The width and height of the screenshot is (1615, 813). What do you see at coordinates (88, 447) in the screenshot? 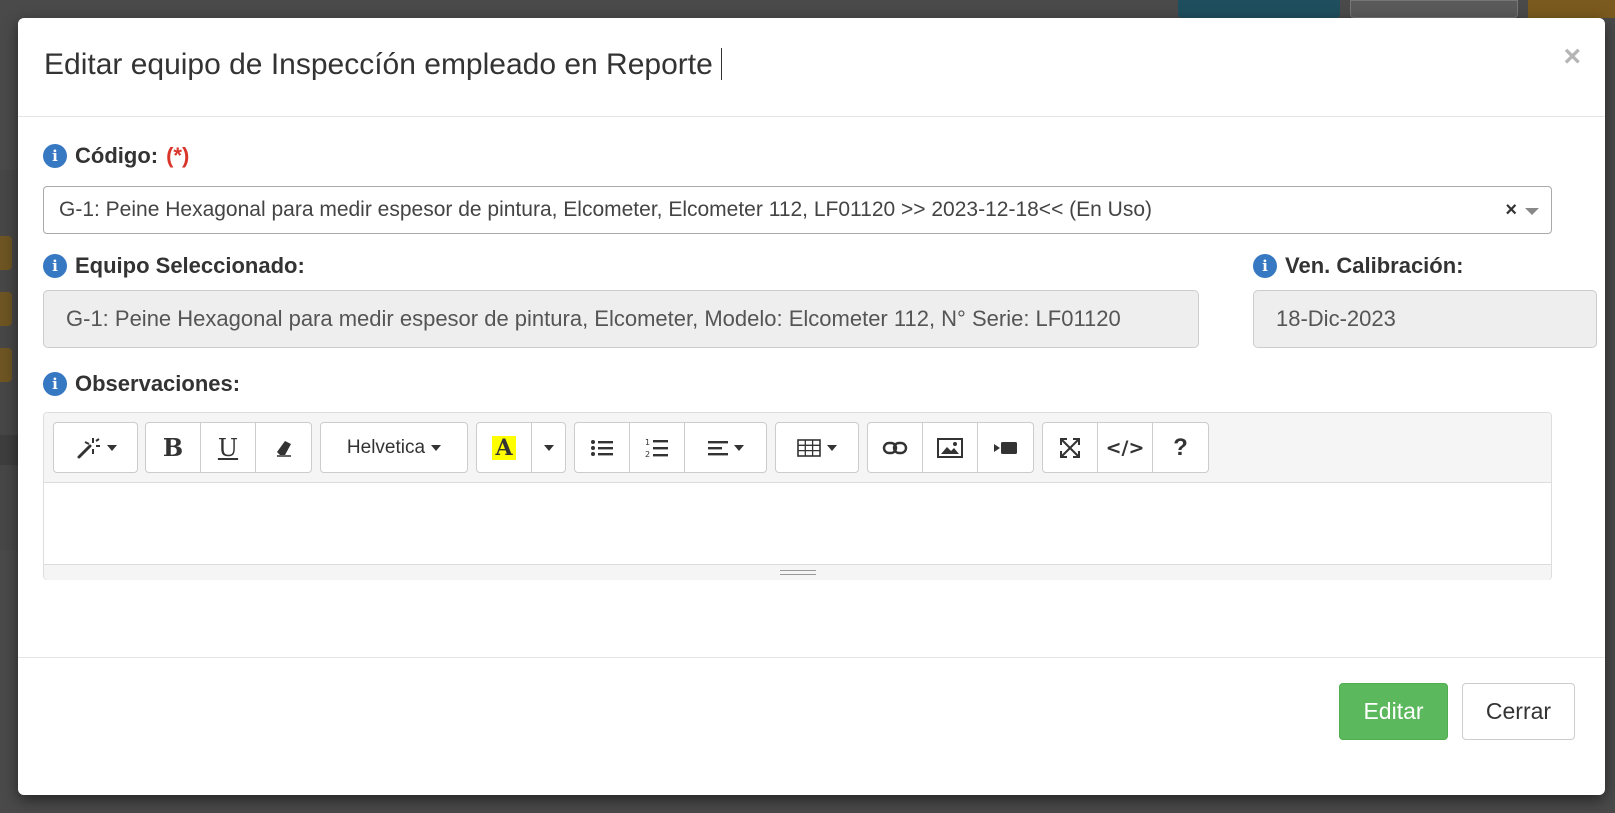
I see `magic-wand-icon` at bounding box center [88, 447].